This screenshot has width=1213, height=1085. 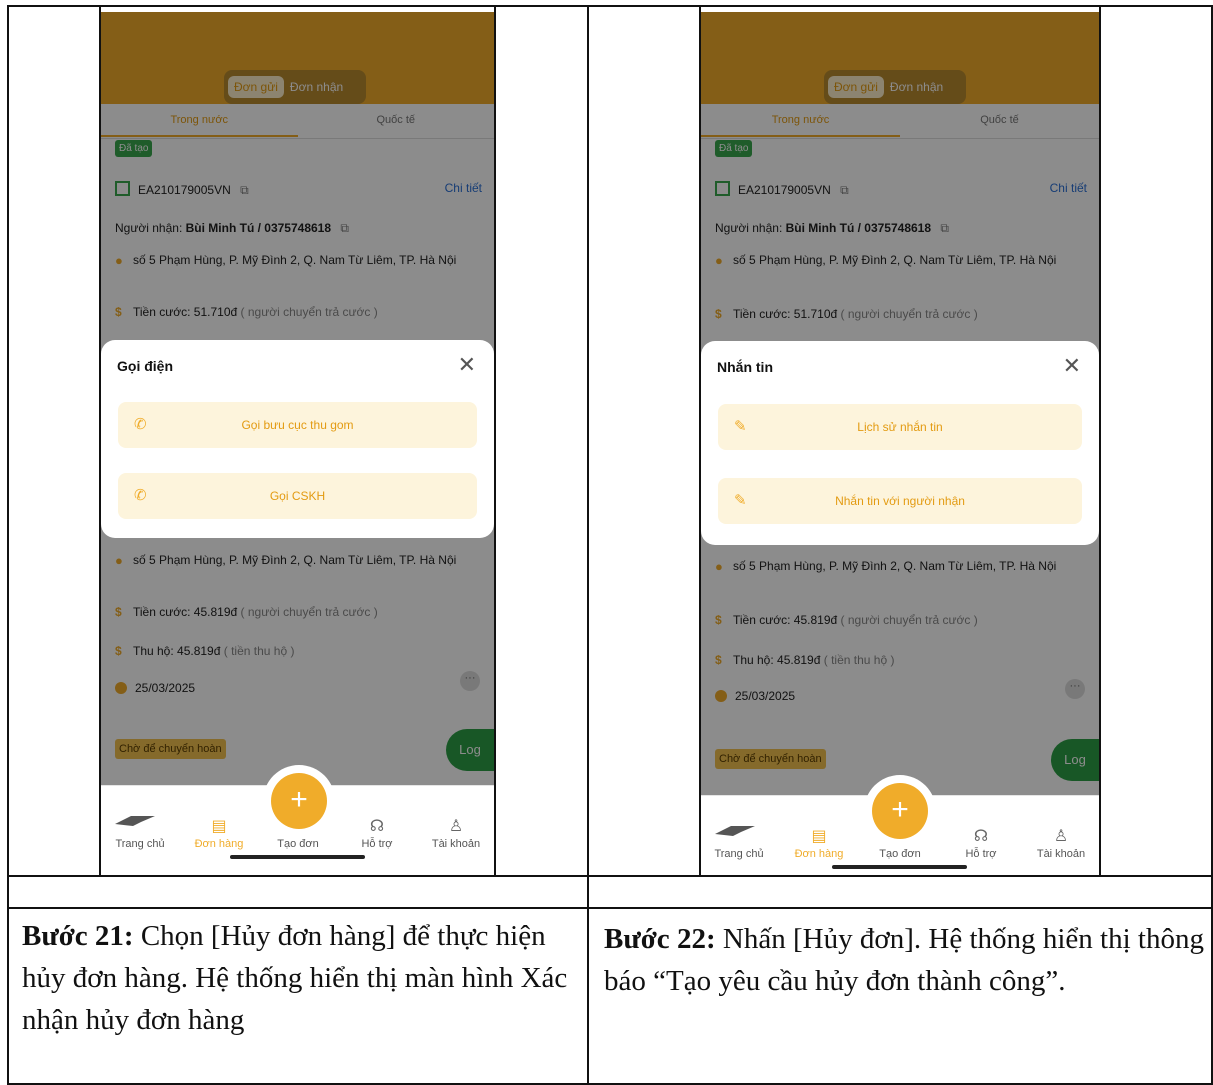 I want to click on step-label: Bước 22:, so click(x=660, y=939).